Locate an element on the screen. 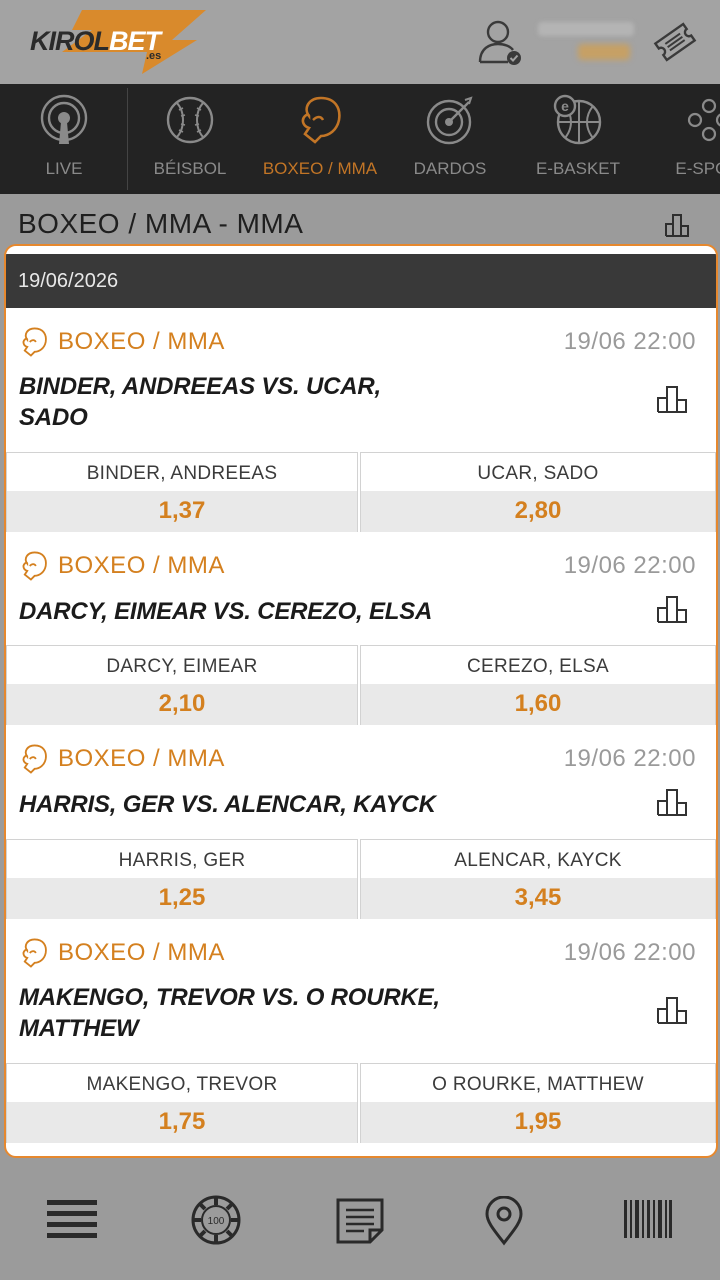 The image size is (720, 1280). sport-tab-dardos: DARDOS is located at coordinates (450, 139).